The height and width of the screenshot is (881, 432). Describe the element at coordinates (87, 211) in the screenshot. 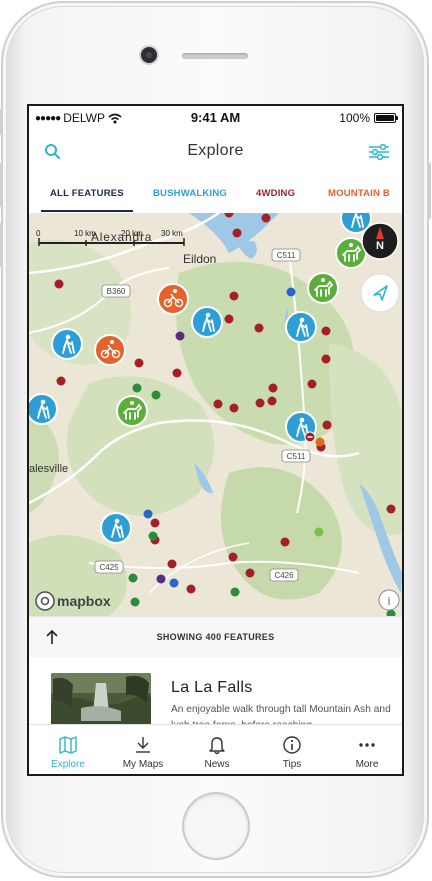

I see `active-tab-indicator` at that location.